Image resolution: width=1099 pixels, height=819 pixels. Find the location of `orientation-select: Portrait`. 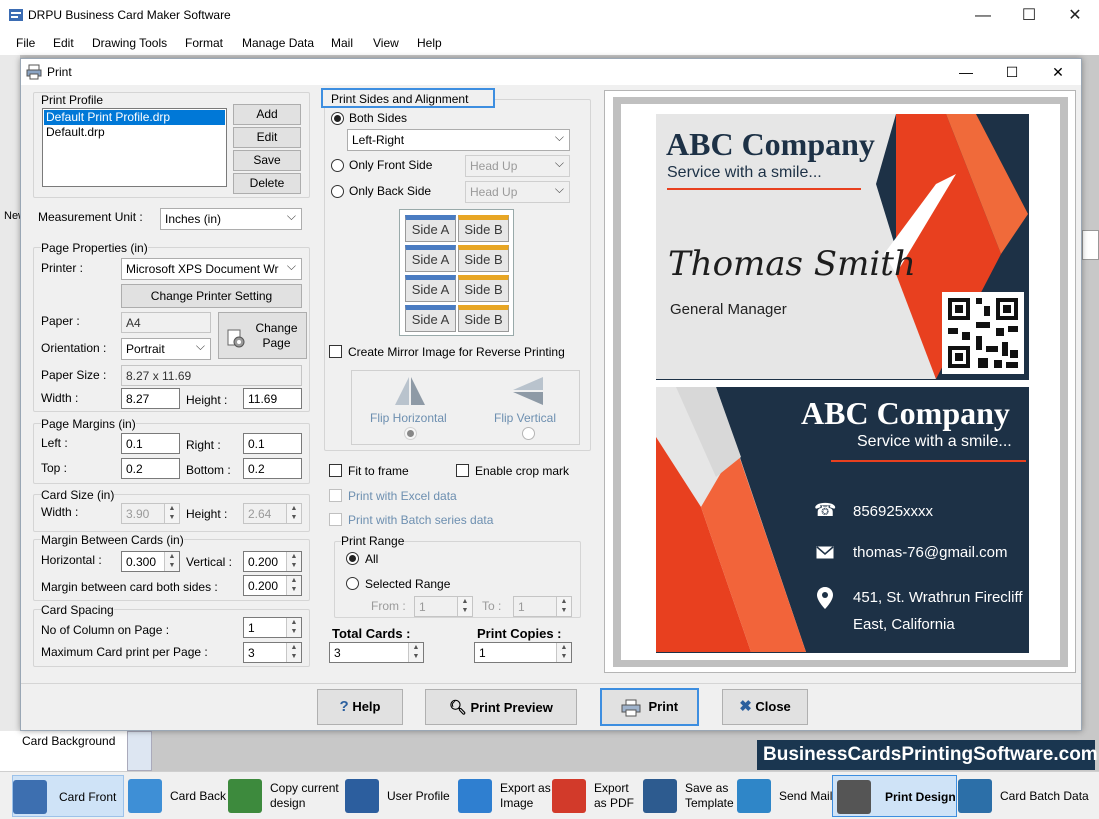

orientation-select: Portrait is located at coordinates (166, 349).